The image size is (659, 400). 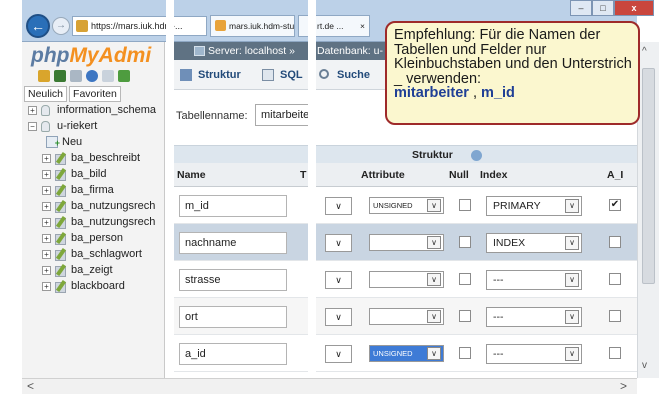 What do you see at coordinates (281, 75) in the screenshot?
I see `tab-sql: SQL` at bounding box center [281, 75].